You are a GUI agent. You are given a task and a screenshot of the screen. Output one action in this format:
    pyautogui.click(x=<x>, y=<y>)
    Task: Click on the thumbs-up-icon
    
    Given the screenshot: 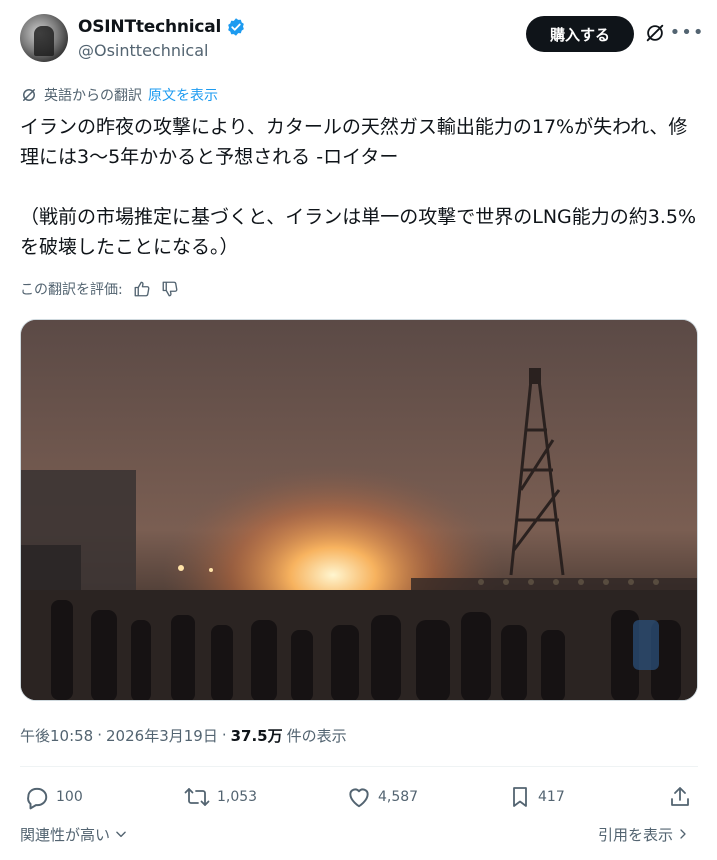 What is the action you would take?
    pyautogui.click(x=142, y=289)
    